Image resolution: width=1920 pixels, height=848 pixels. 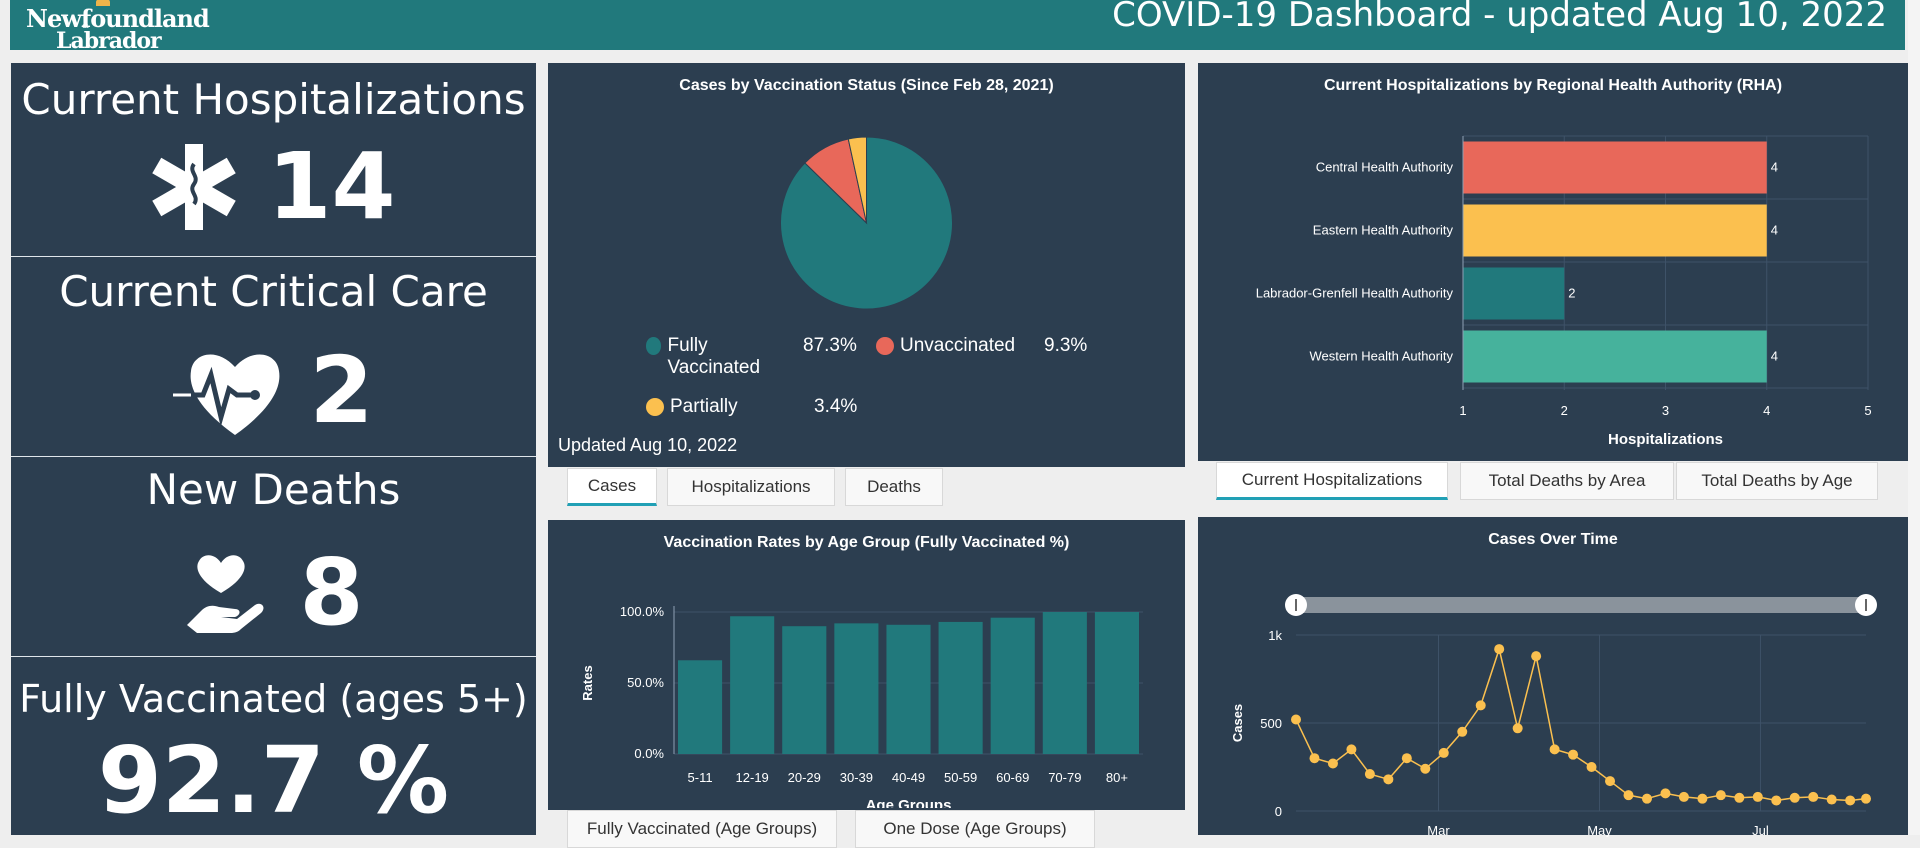 I want to click on stat-value: 92.7 %, so click(x=273, y=780).